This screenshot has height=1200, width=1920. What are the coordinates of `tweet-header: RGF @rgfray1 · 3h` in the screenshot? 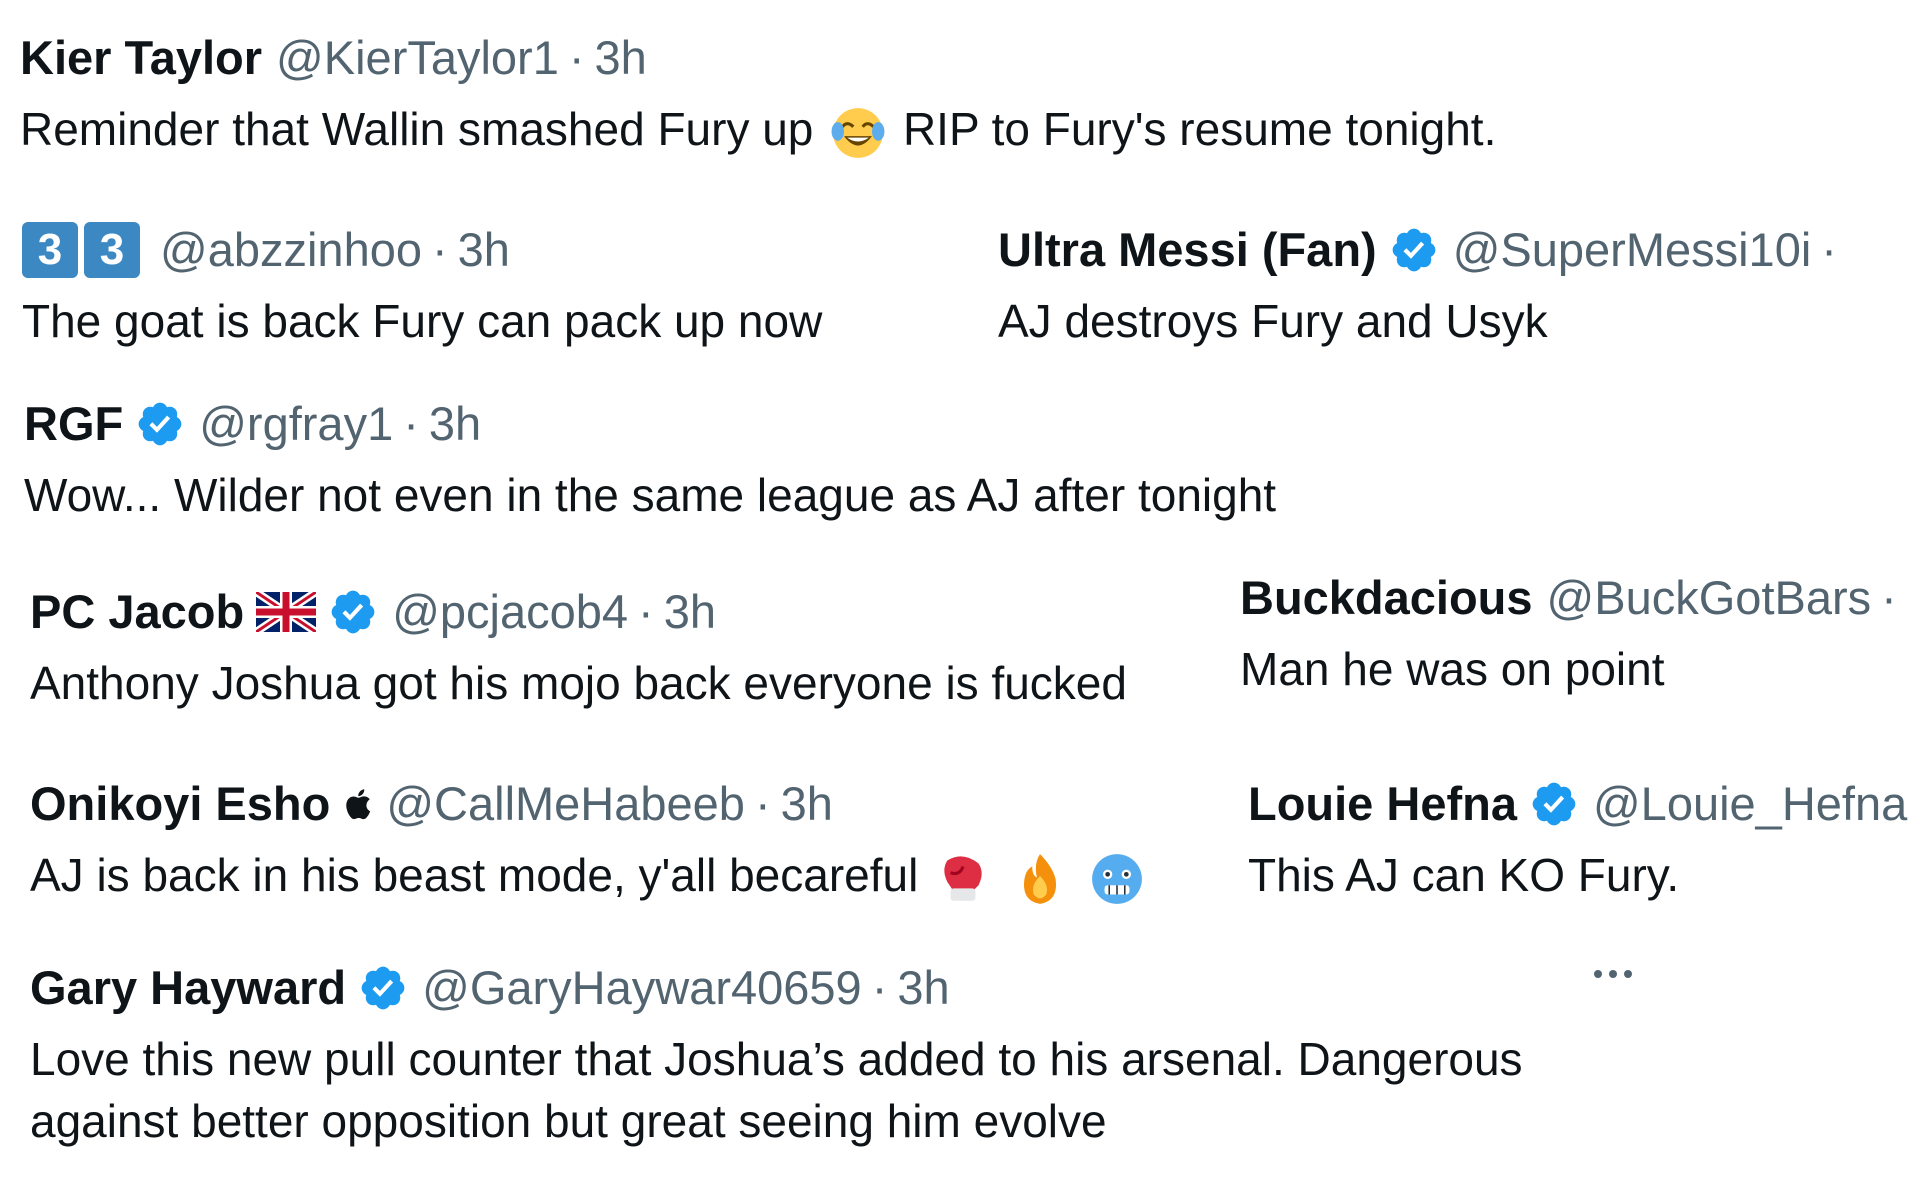 It's located at (650, 424).